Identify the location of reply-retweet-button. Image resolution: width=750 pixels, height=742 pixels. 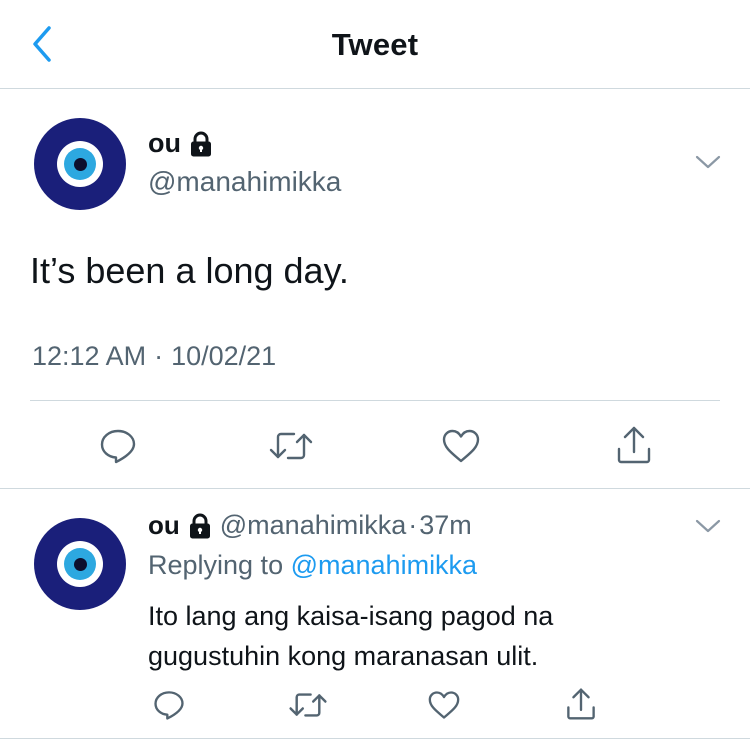
(308, 705).